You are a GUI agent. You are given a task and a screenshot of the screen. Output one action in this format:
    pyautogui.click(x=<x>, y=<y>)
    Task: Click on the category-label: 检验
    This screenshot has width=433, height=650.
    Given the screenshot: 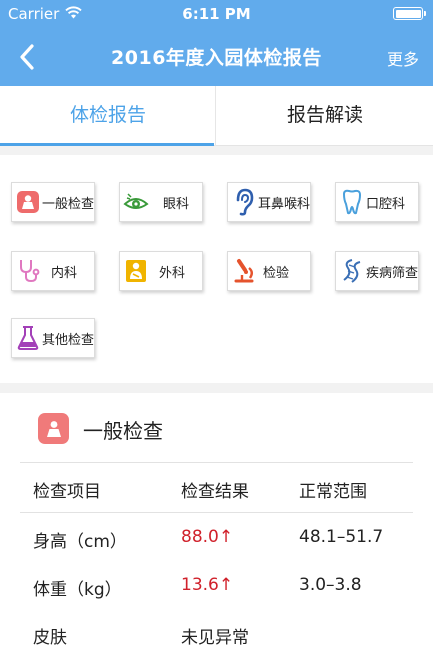 What is the action you would take?
    pyautogui.click(x=276, y=273)
    